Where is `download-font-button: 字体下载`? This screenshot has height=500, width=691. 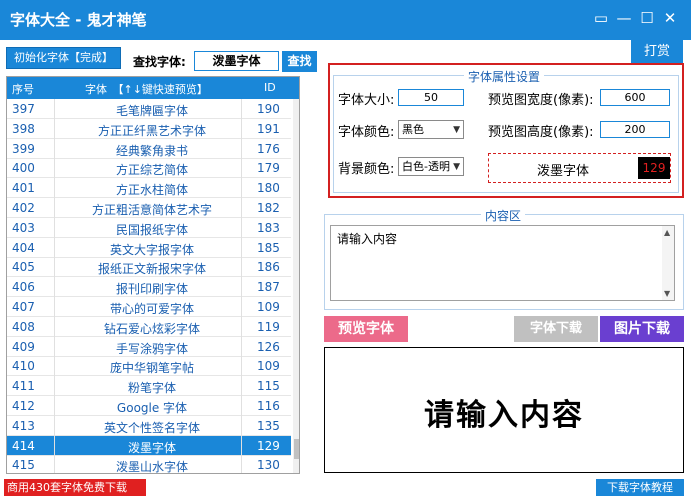 download-font-button: 字体下载 is located at coordinates (556, 329).